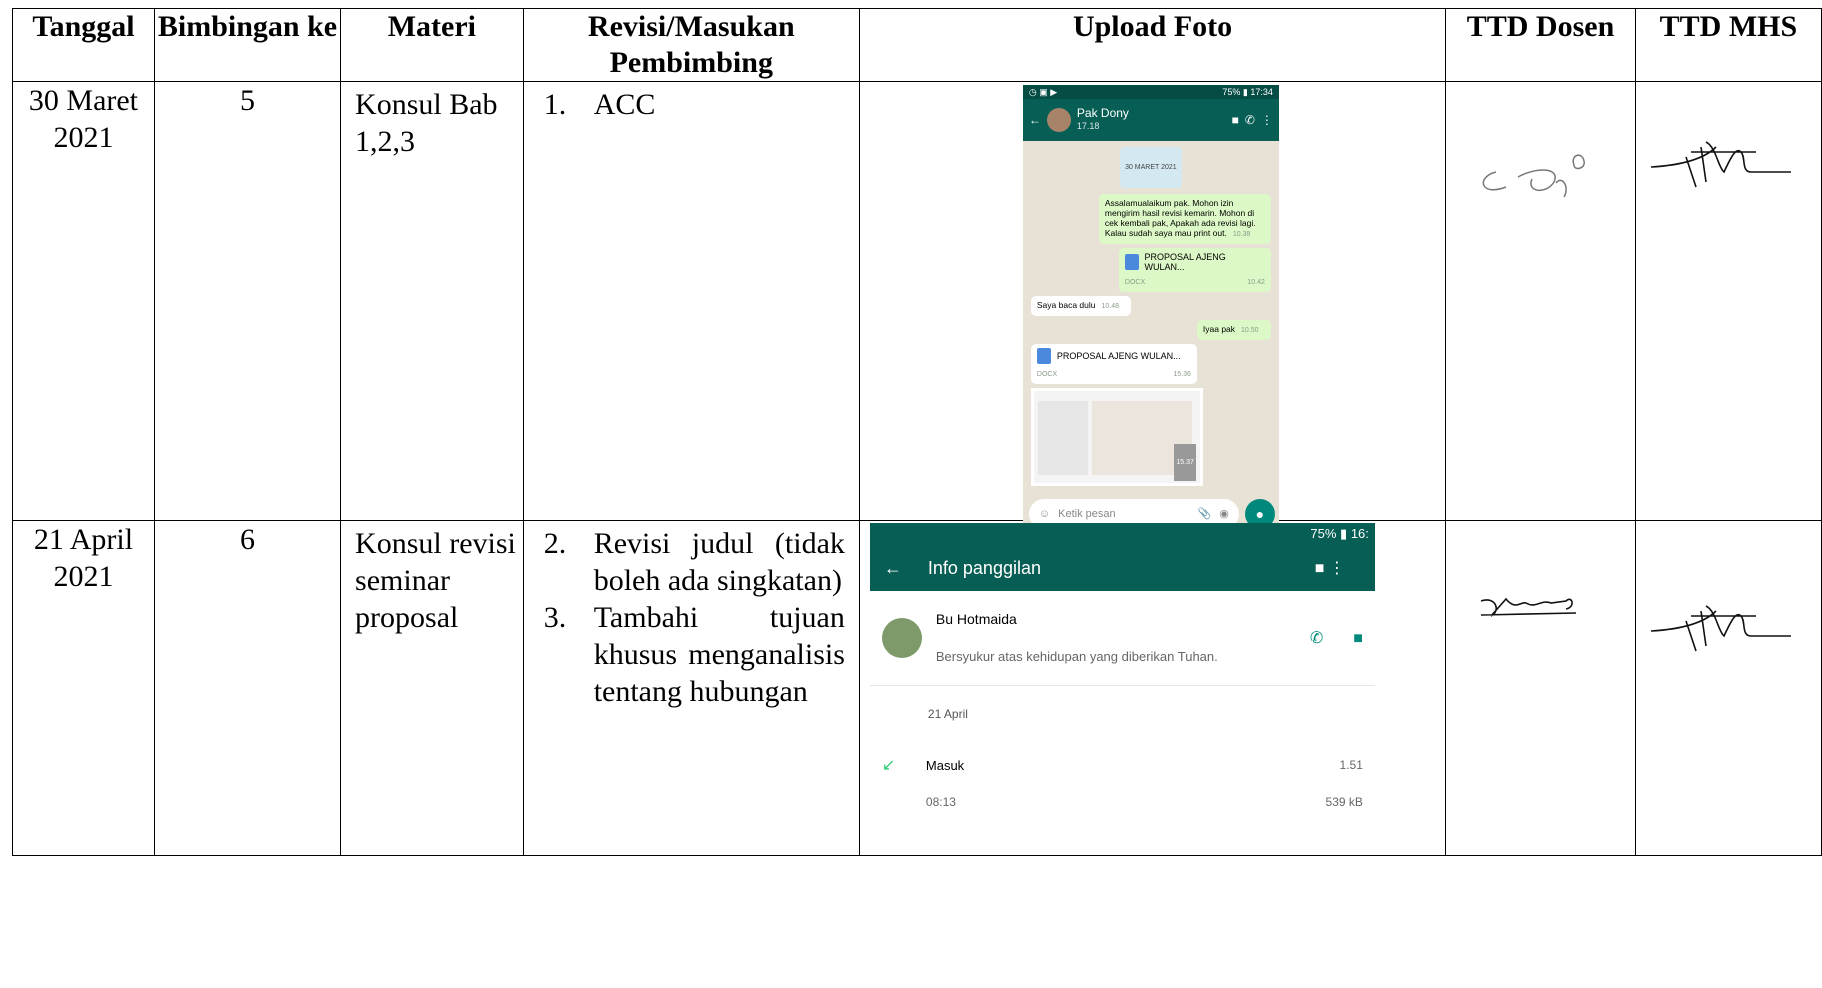 The width and height of the screenshot is (1822, 988). I want to click on materi-cell: Konsul Bab 1,2,3, so click(432, 301).